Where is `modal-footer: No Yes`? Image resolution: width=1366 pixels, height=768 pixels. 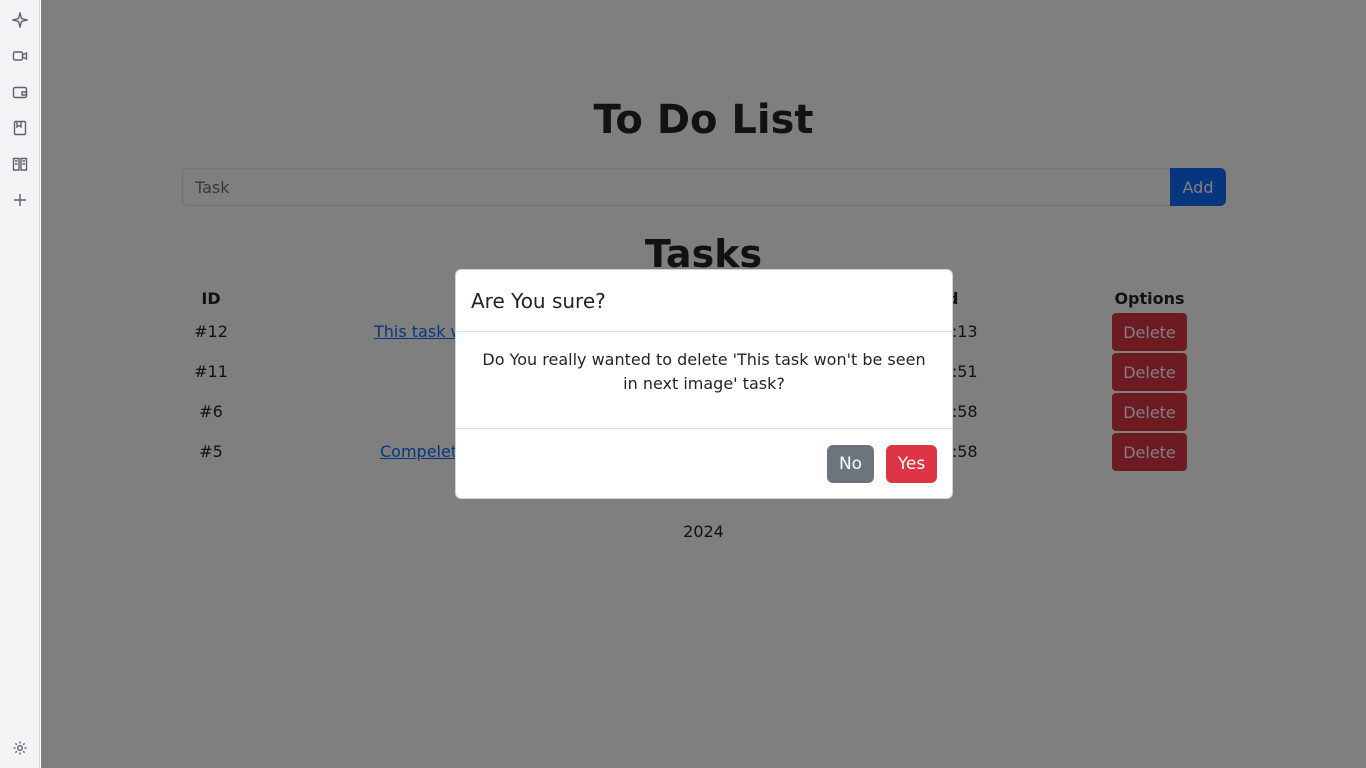
modal-footer: No Yes is located at coordinates (704, 464).